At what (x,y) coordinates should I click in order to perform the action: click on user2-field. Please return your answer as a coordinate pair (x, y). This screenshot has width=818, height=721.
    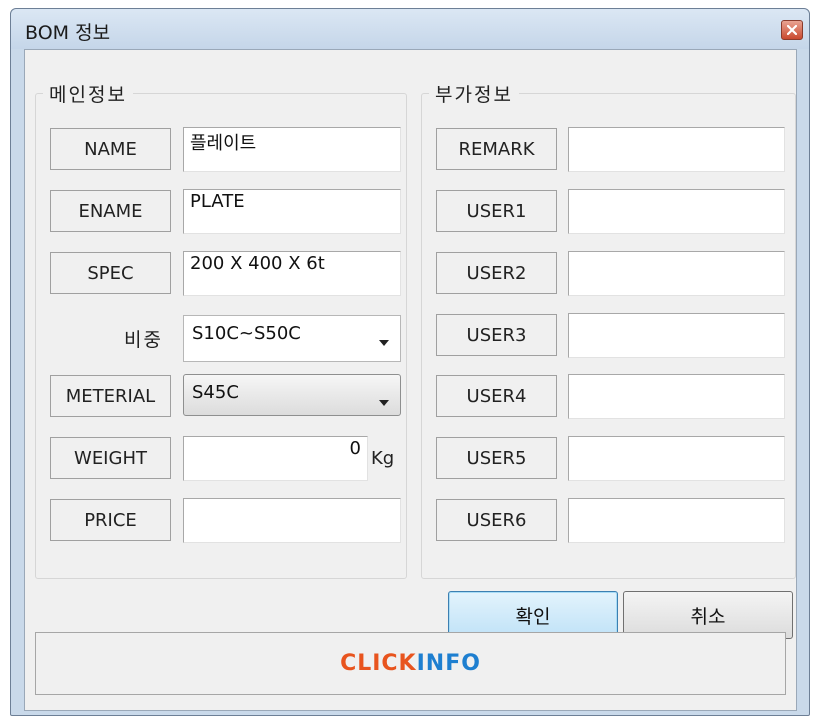
    Looking at the image, I should click on (676, 273).